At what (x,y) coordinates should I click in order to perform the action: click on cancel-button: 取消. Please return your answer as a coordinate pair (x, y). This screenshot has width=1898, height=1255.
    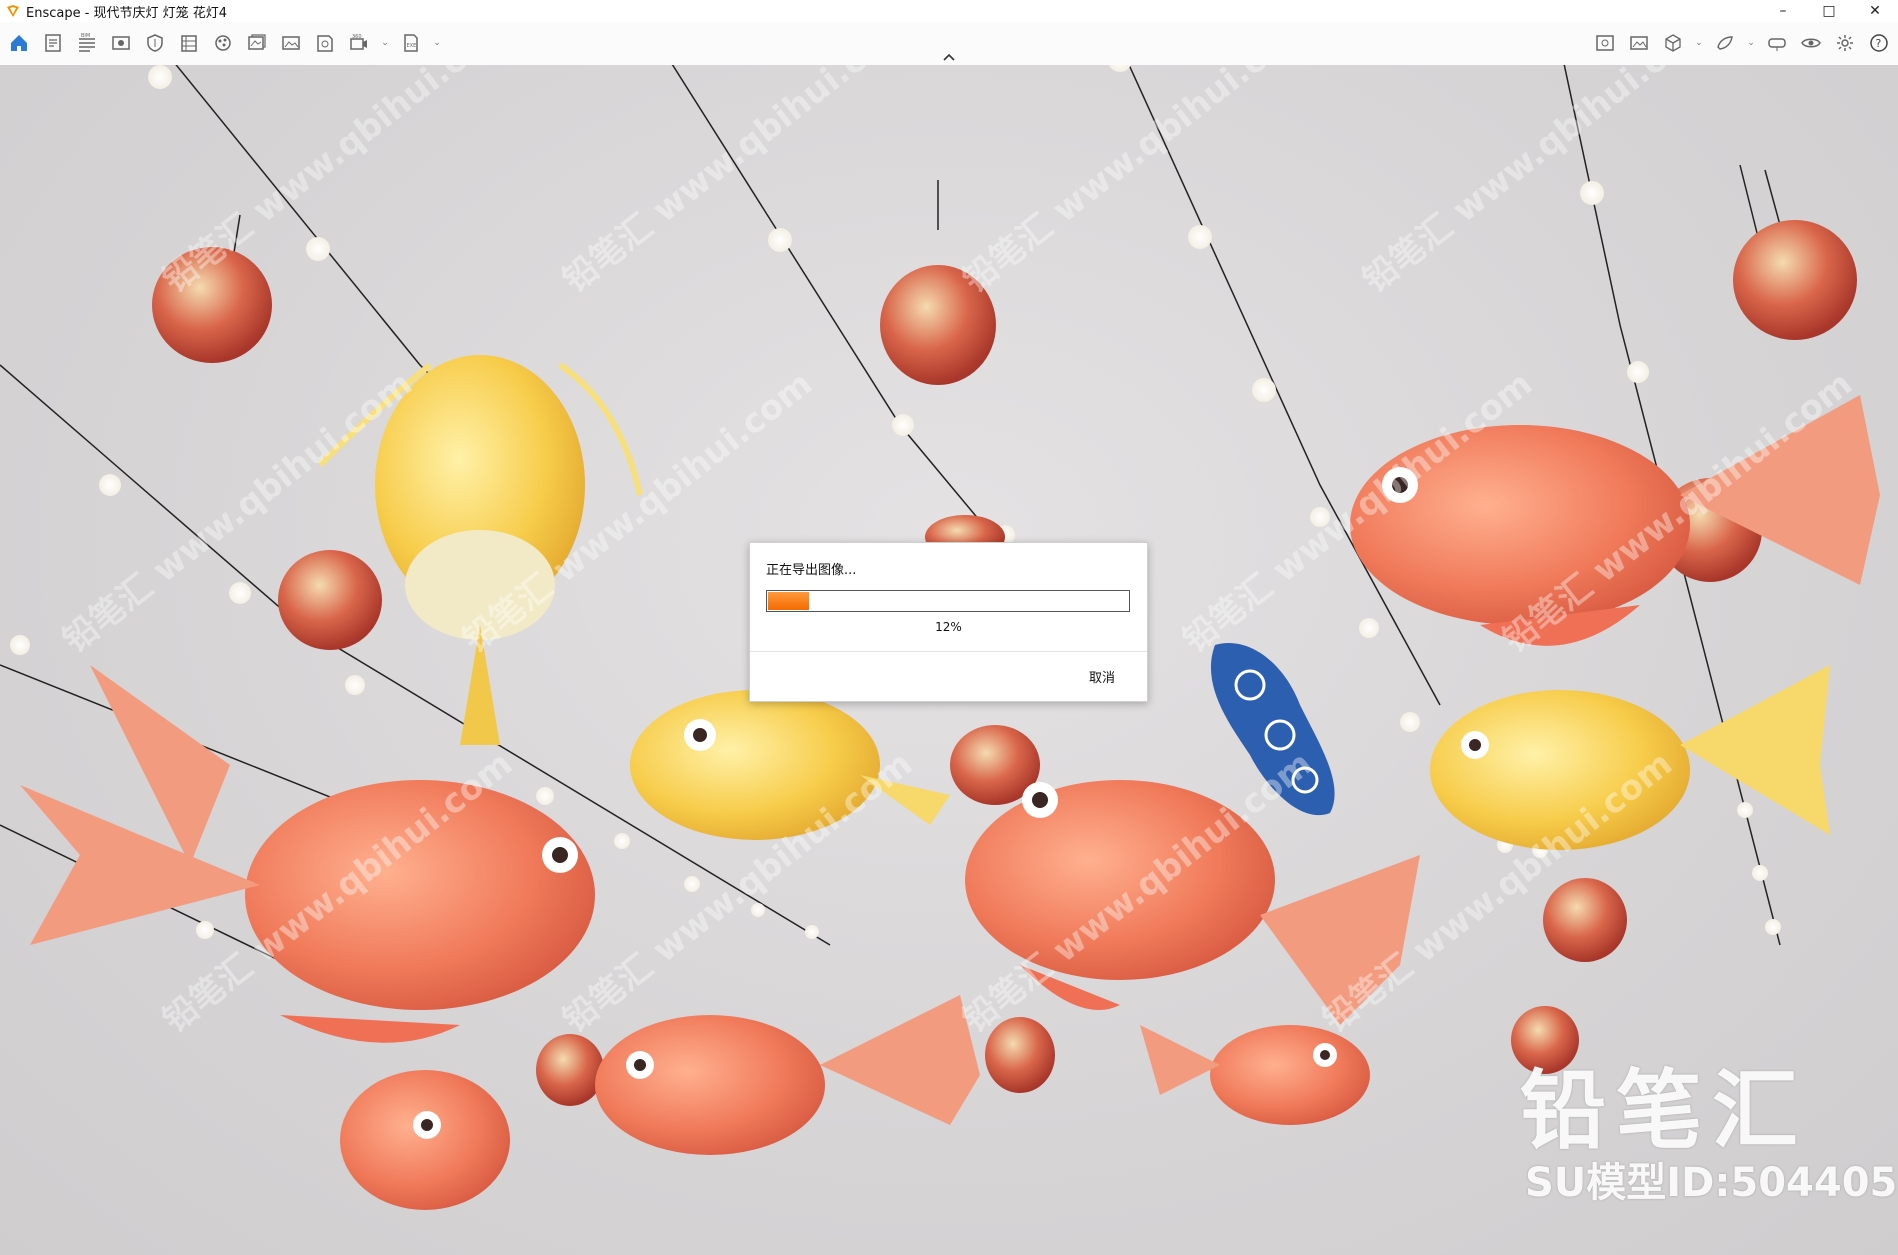
    Looking at the image, I should click on (1102, 676).